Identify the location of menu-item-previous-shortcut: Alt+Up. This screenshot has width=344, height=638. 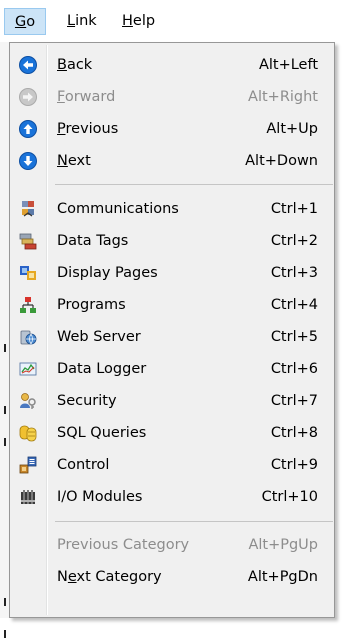
(292, 129).